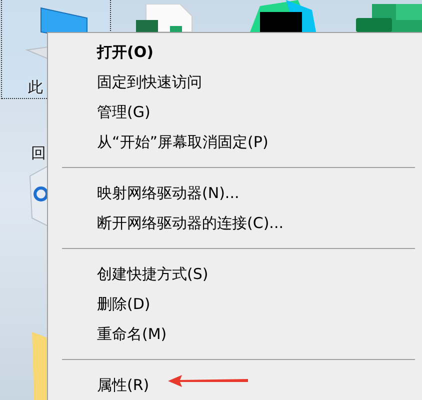 Image resolution: width=422 pixels, height=400 pixels. I want to click on menu-item: 固定到快速访问, so click(235, 82).